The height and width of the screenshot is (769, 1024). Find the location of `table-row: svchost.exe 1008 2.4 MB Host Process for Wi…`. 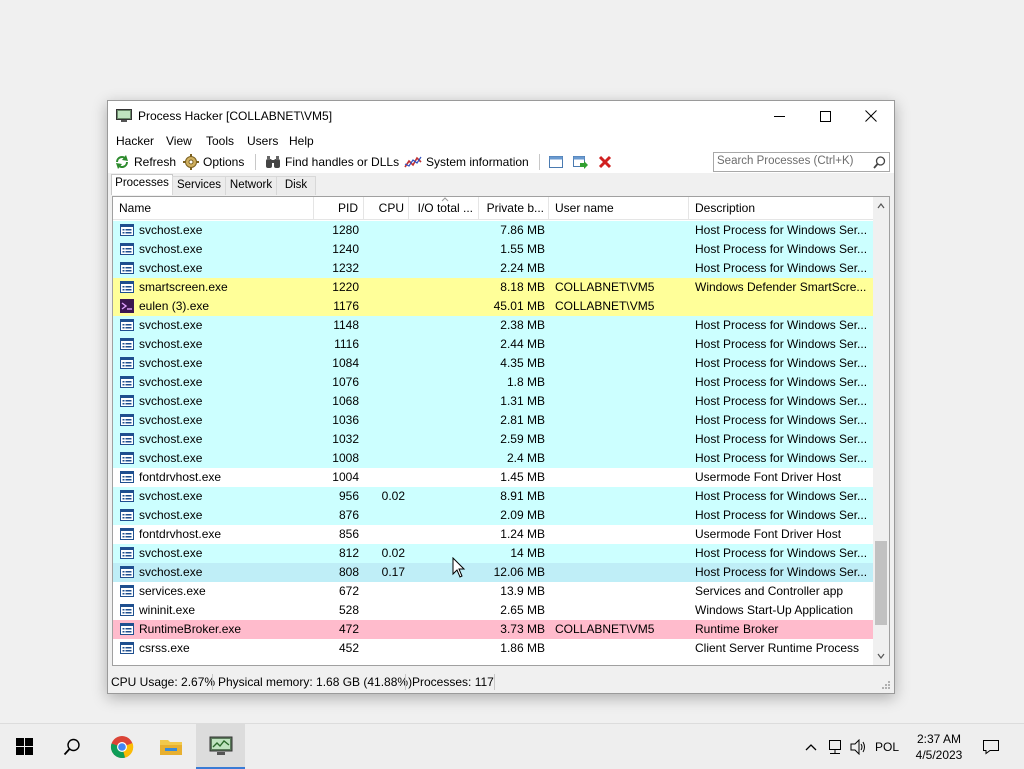

table-row: svchost.exe 1008 2.4 MB Host Process for Wi… is located at coordinates (493, 458).